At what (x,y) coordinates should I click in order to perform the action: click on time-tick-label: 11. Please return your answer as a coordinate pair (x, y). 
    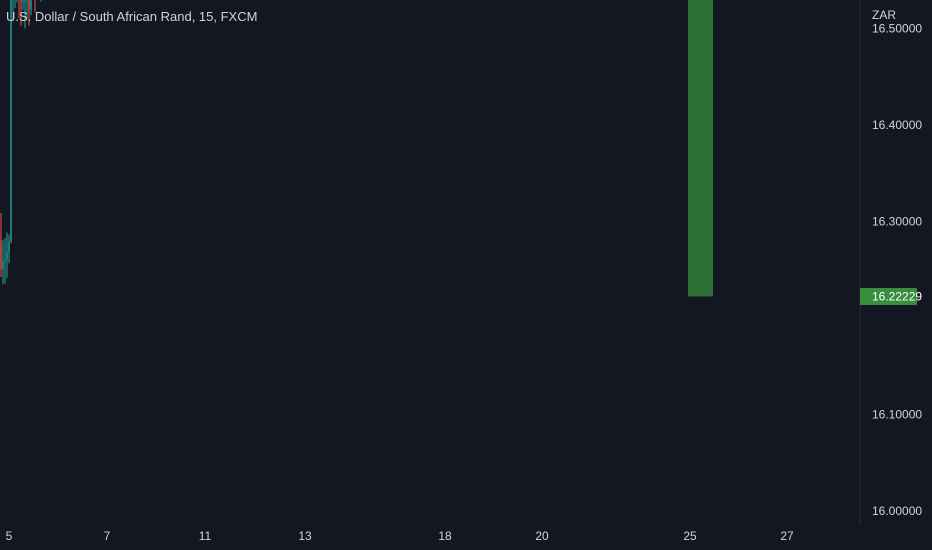
    Looking at the image, I should click on (205, 536).